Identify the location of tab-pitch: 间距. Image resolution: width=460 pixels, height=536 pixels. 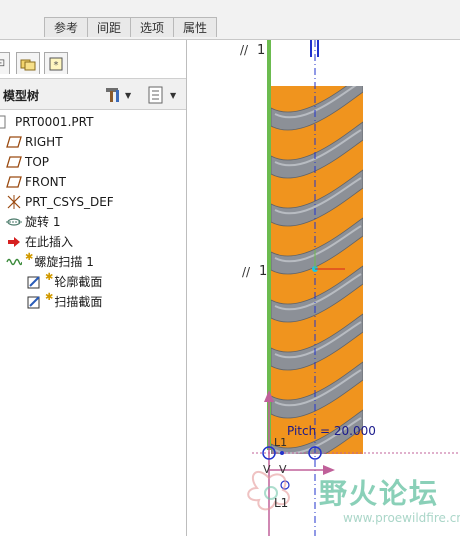
(110, 27).